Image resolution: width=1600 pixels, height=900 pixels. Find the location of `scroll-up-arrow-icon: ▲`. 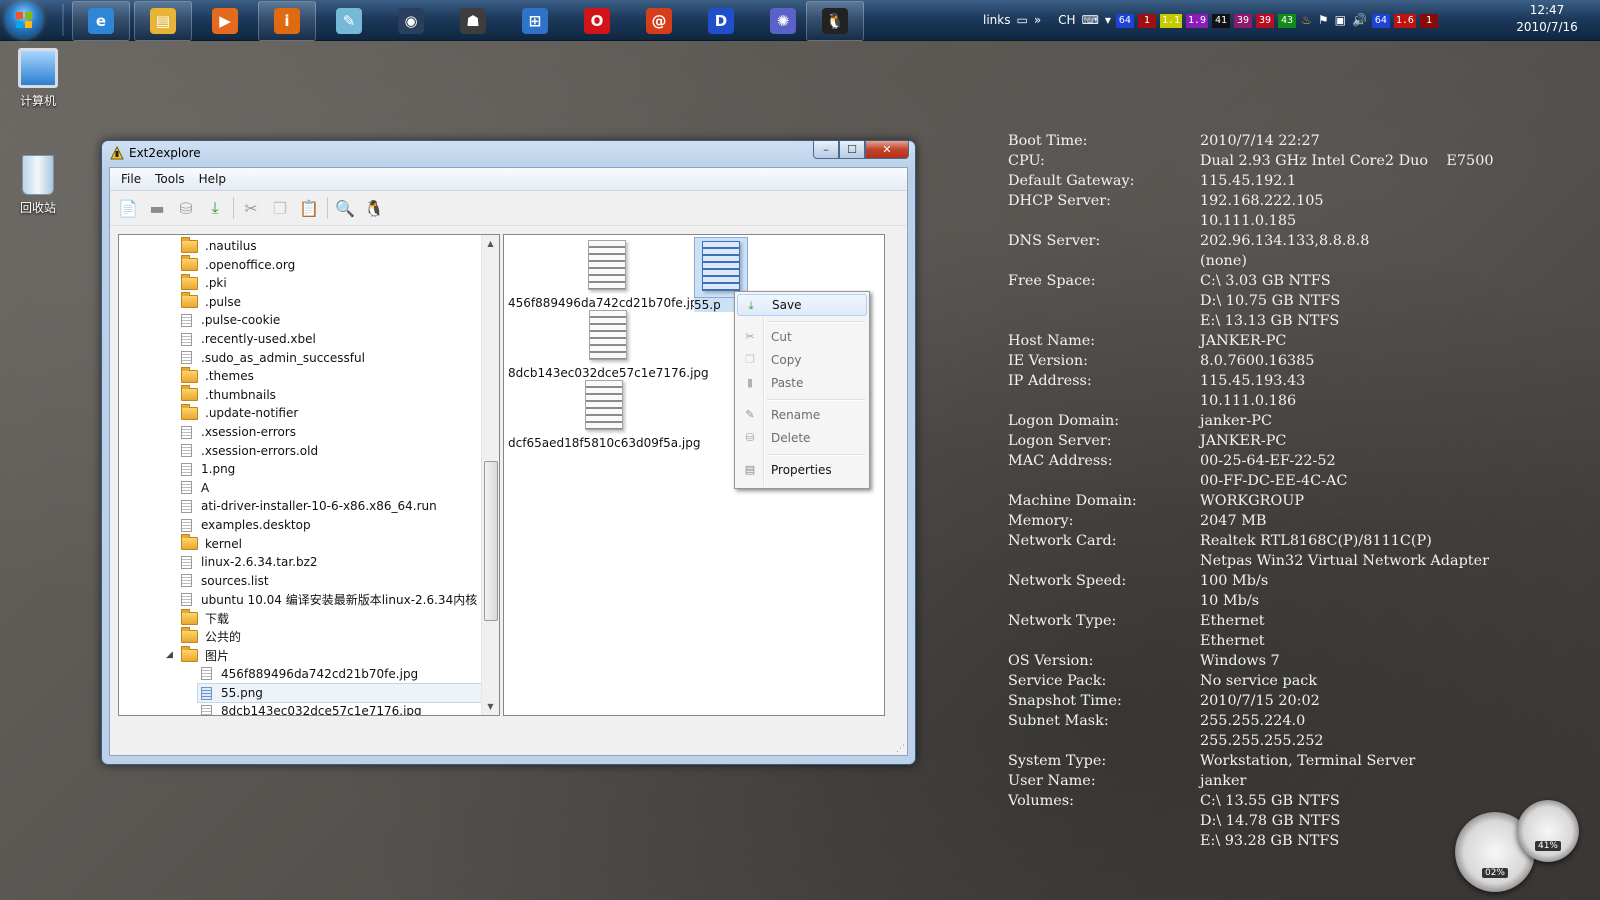

scroll-up-arrow-icon: ▲ is located at coordinates (490, 243).